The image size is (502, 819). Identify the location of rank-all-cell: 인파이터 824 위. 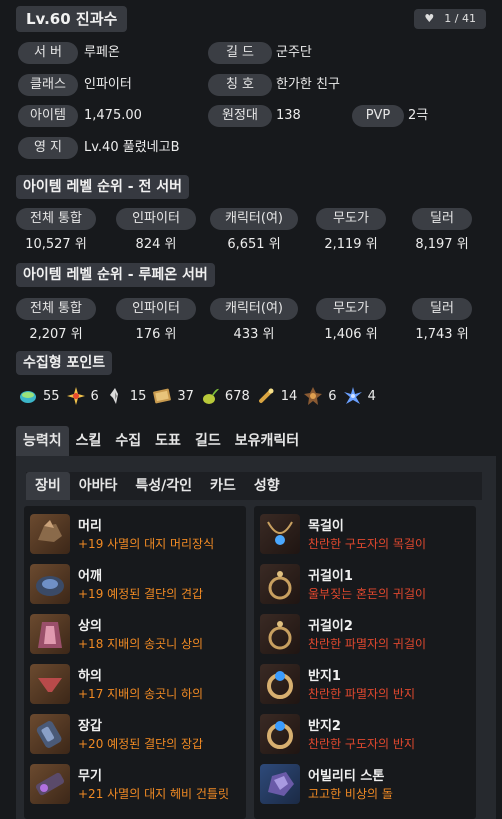
(156, 230).